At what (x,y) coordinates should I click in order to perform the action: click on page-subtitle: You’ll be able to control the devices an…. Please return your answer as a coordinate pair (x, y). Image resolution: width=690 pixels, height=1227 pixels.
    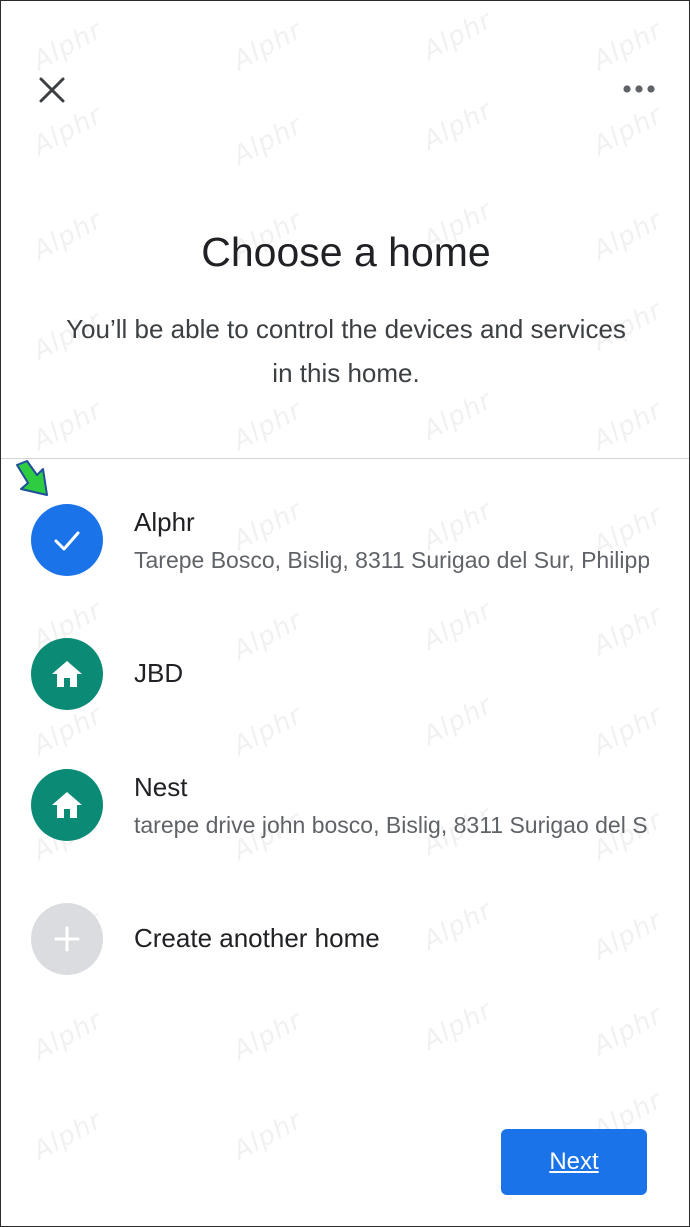
    Looking at the image, I should click on (346, 351).